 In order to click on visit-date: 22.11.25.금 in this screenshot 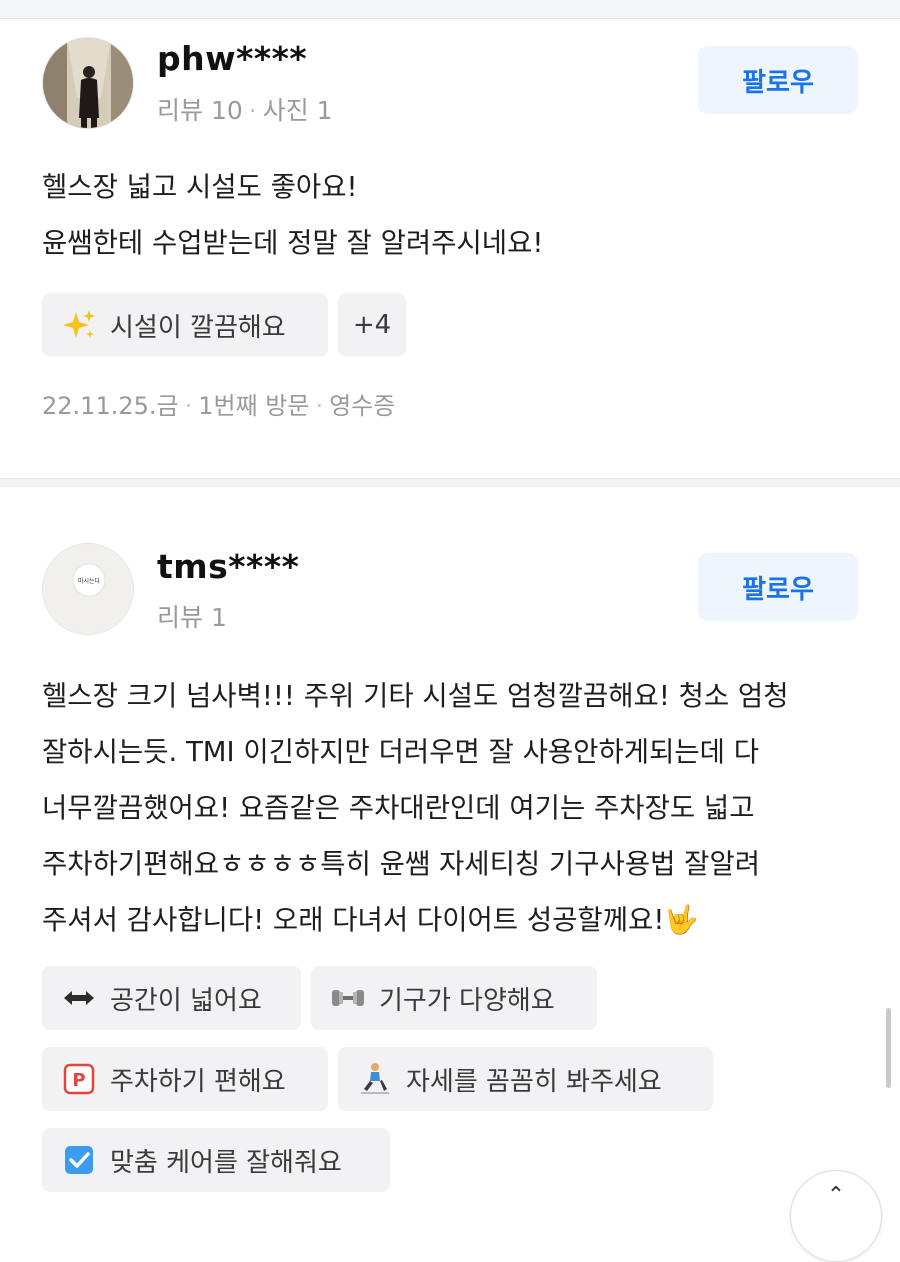, I will do `click(110, 406)`.